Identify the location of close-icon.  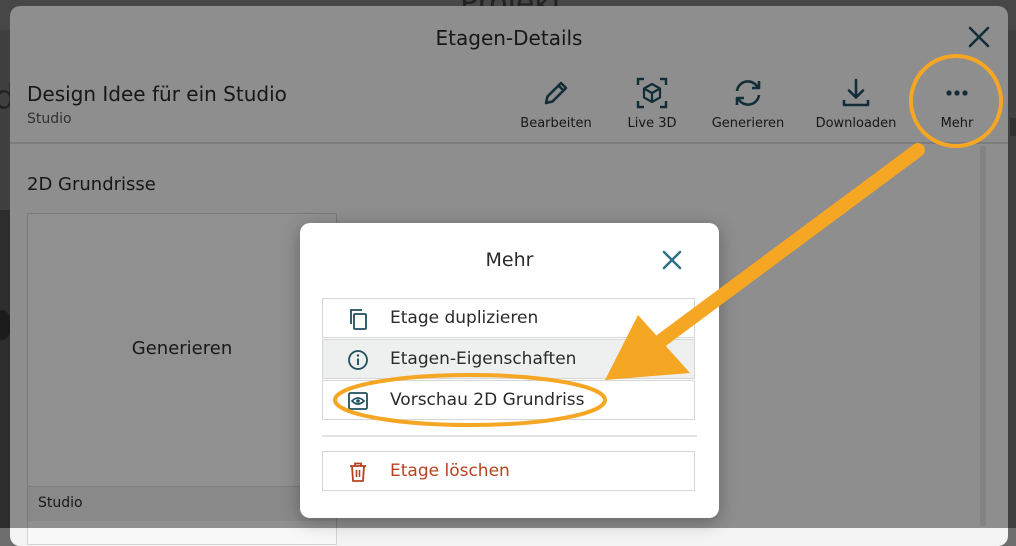
(672, 260).